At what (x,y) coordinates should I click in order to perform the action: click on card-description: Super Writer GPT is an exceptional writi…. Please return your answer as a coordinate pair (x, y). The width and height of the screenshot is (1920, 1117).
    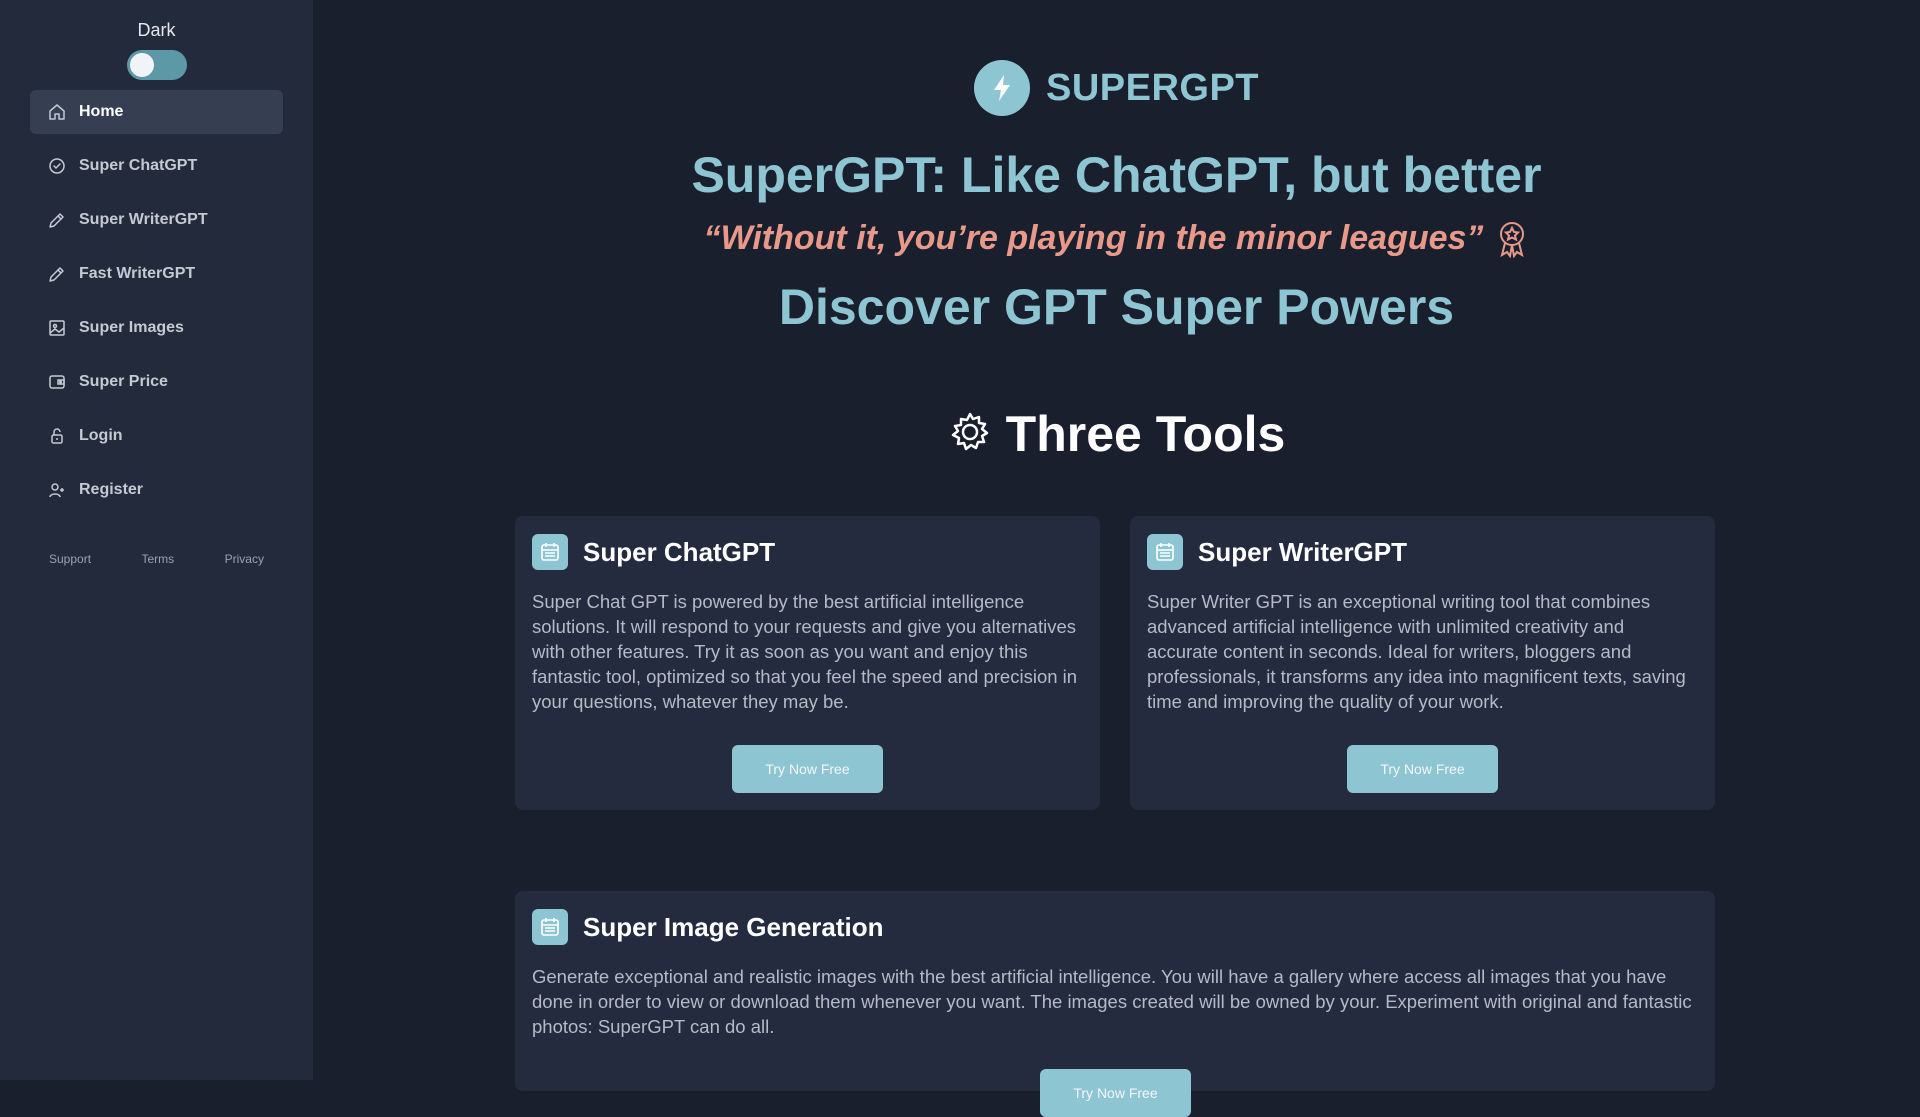
    Looking at the image, I should click on (1416, 651).